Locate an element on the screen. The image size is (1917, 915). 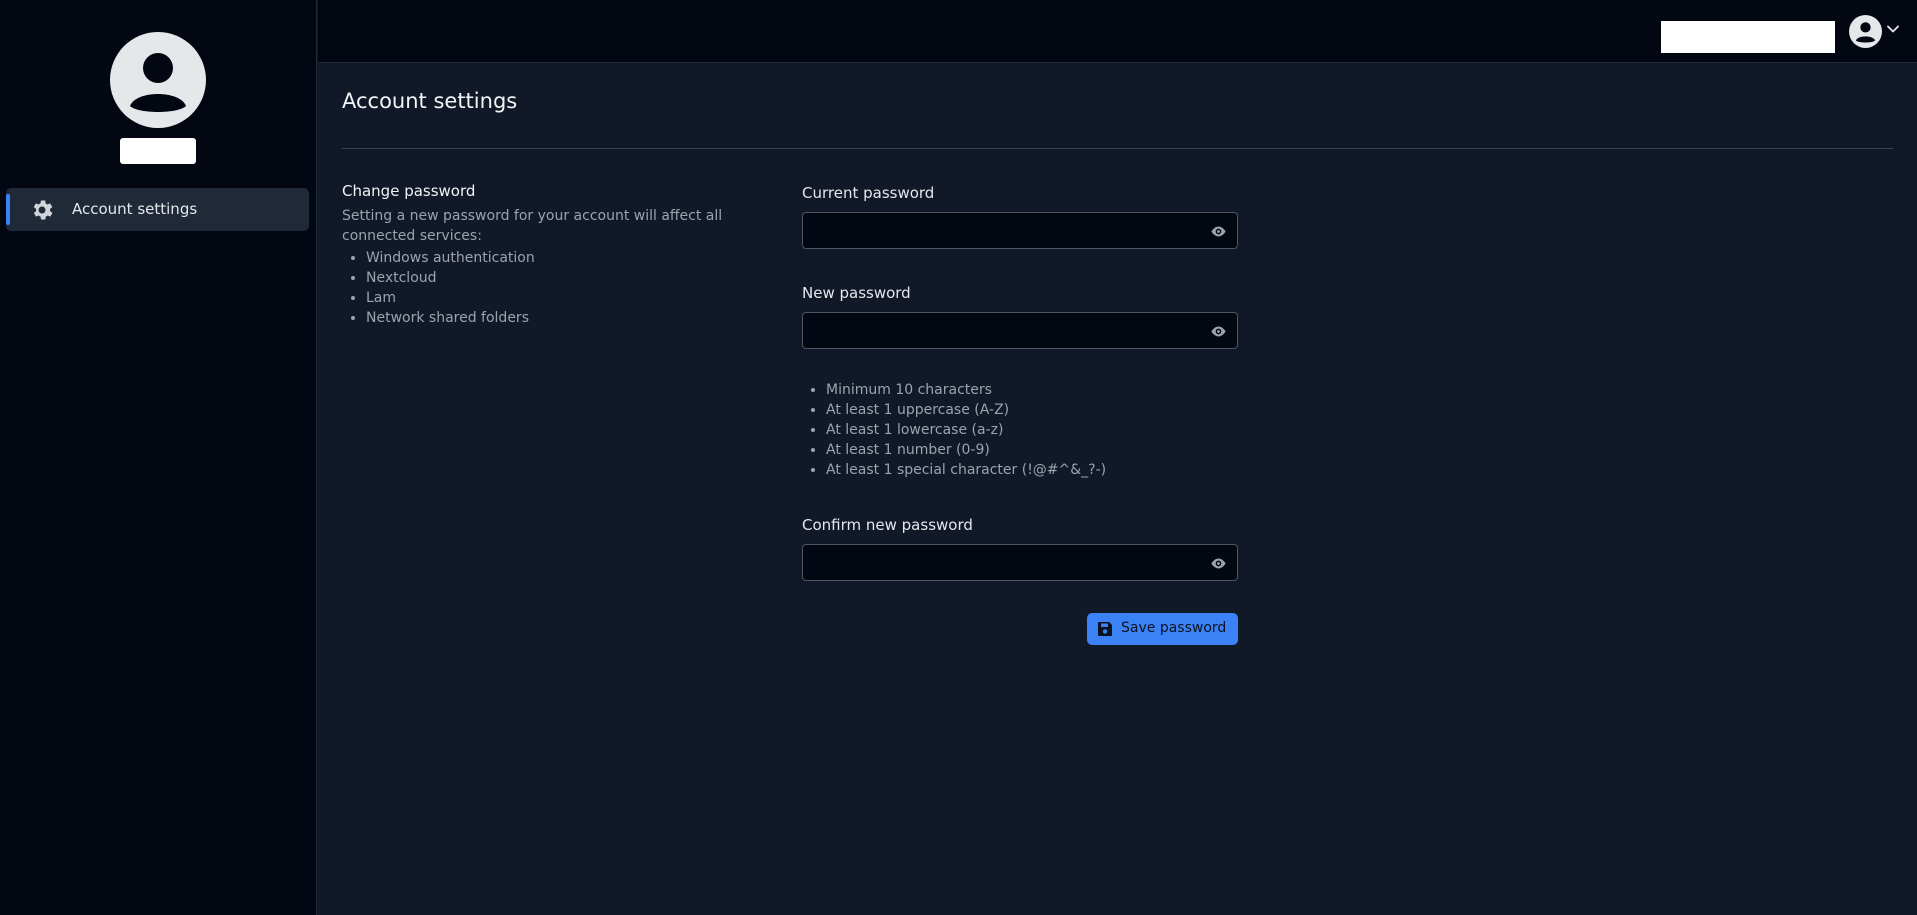
confirm-password-input is located at coordinates (998, 562).